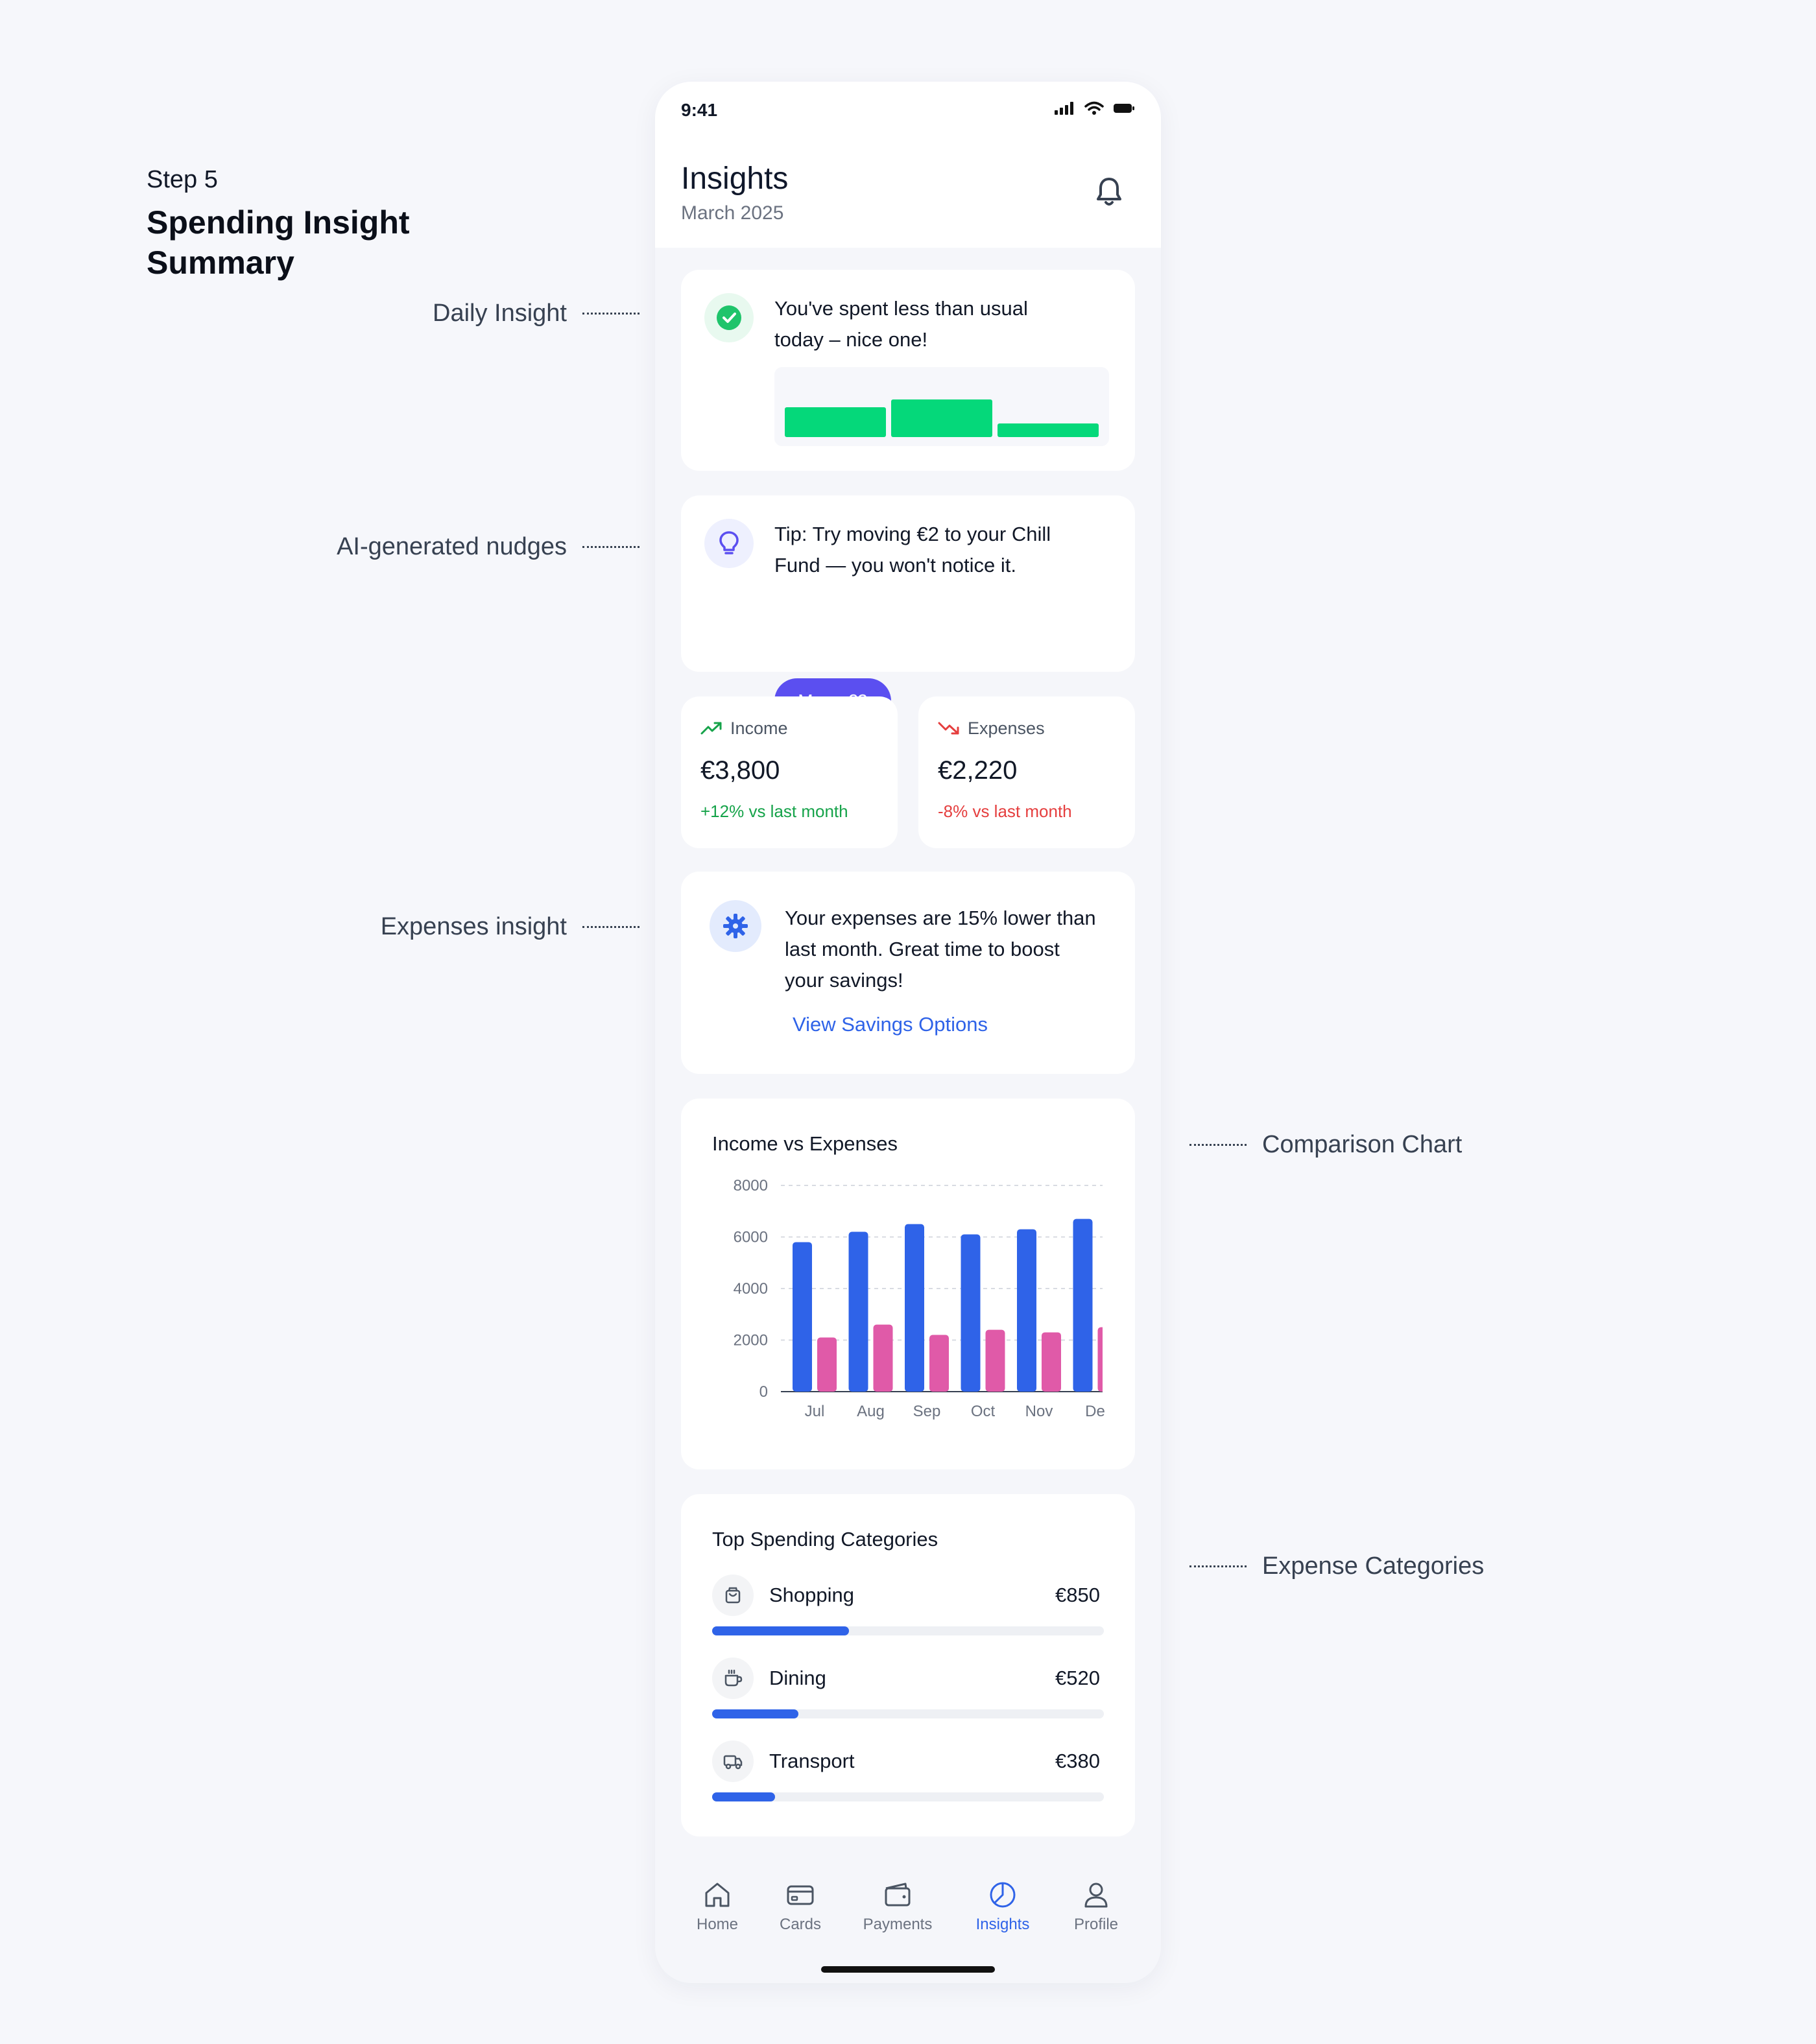 Image resolution: width=1816 pixels, height=2044 pixels. I want to click on lightbulb-icon, so click(729, 542).